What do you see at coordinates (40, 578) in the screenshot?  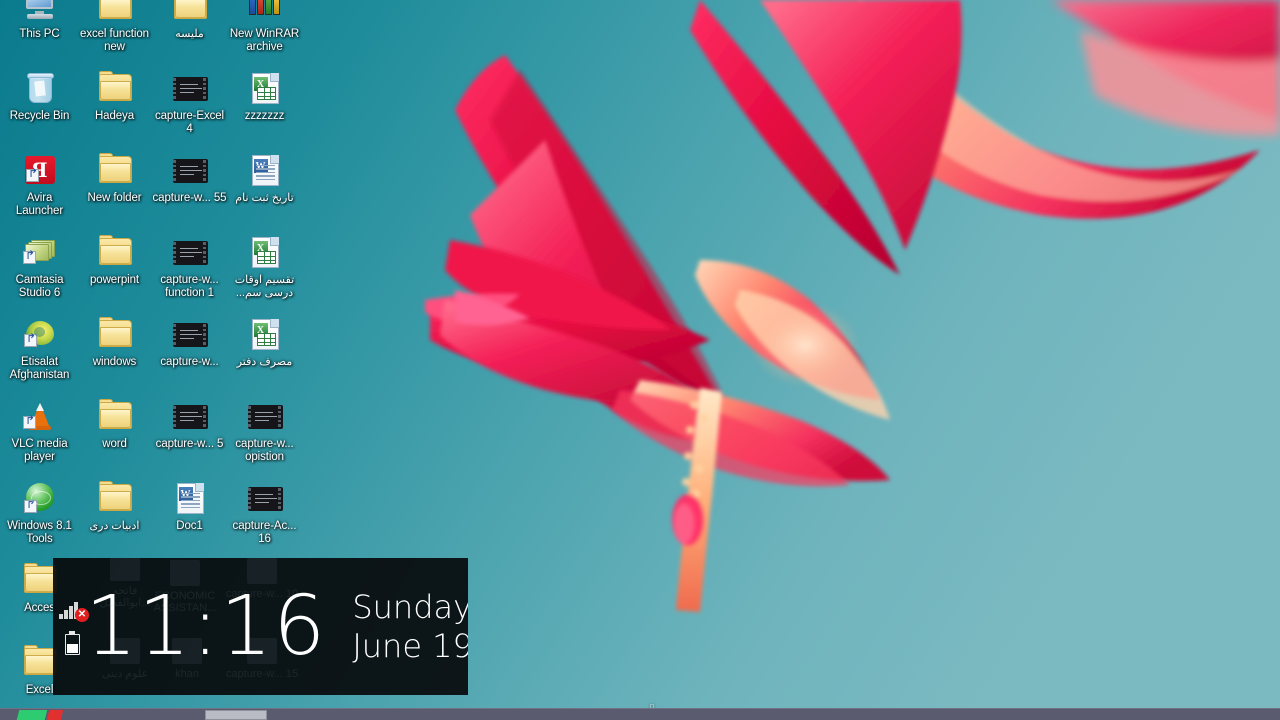 I see `folder-with-documents-icon` at bounding box center [40, 578].